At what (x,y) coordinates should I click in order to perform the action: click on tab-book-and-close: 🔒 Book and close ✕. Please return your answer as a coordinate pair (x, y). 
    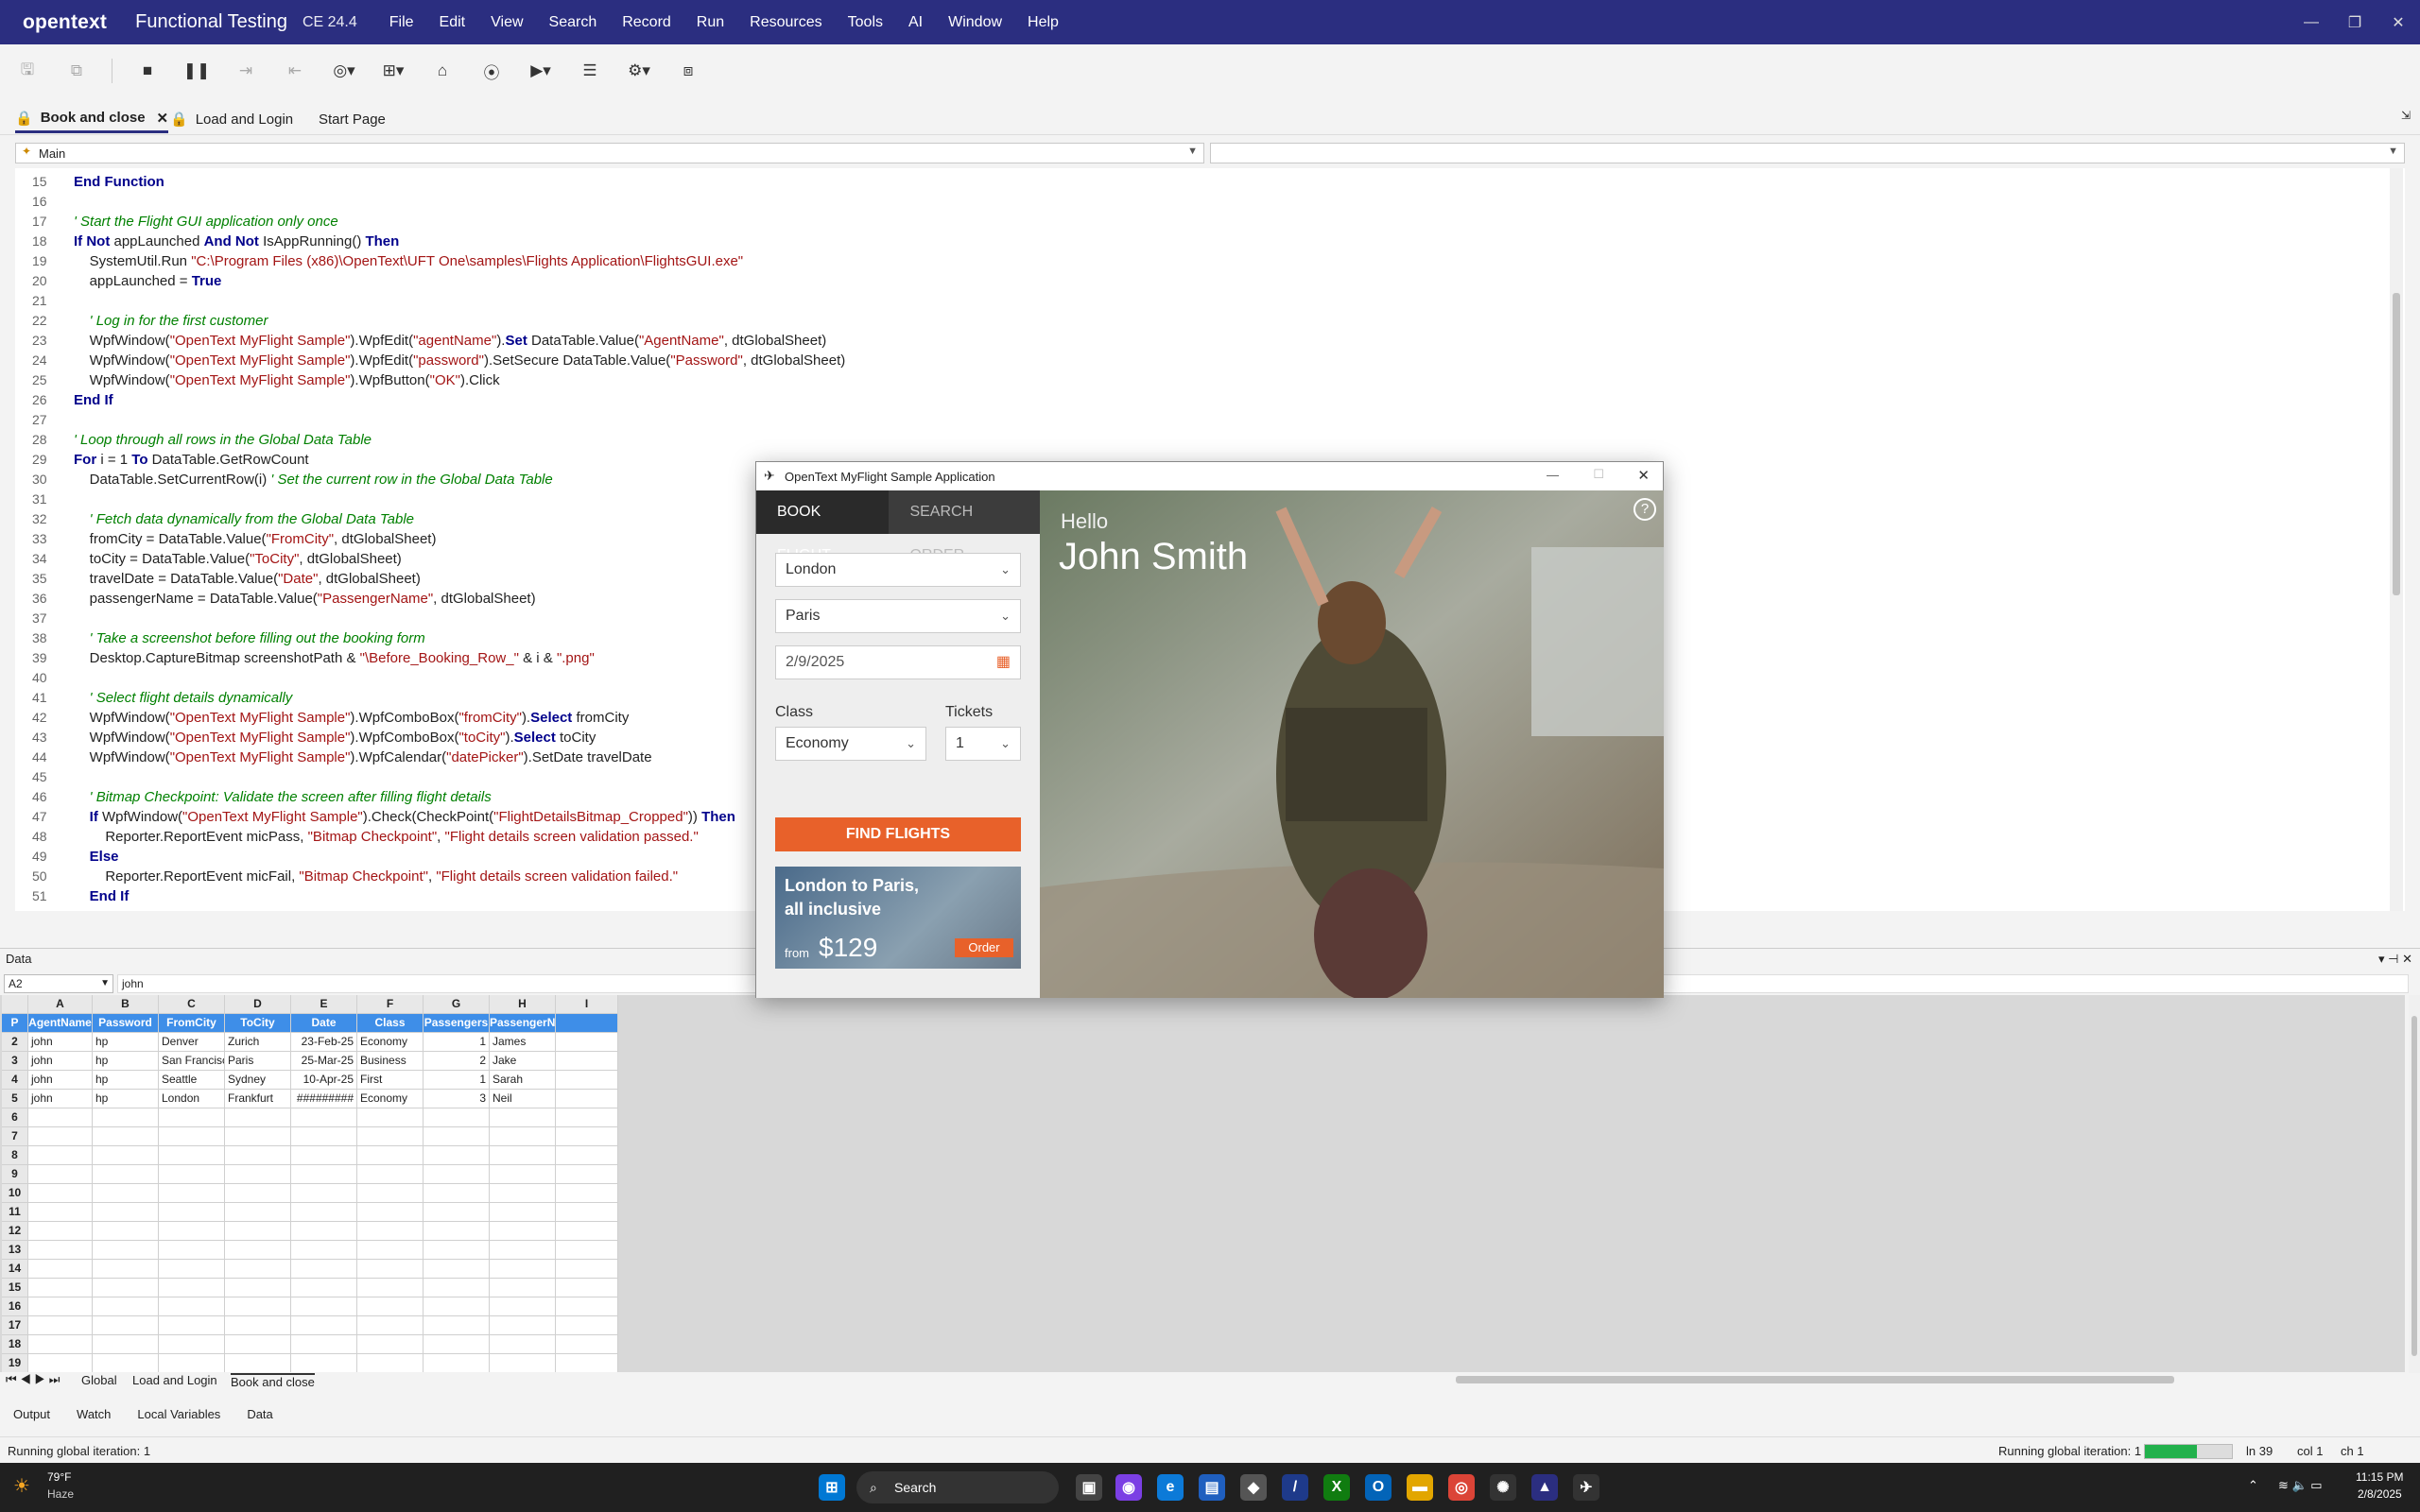
    Looking at the image, I should click on (92, 119).